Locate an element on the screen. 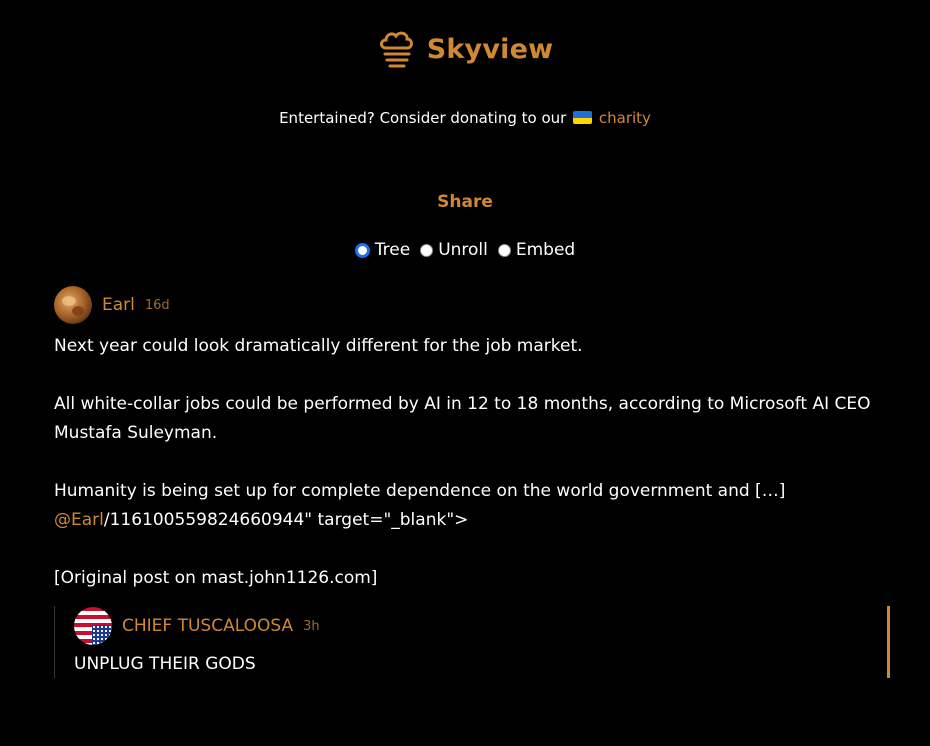  reply-header: CHIEF TUSCALOOSA 3h is located at coordinates (480, 626).